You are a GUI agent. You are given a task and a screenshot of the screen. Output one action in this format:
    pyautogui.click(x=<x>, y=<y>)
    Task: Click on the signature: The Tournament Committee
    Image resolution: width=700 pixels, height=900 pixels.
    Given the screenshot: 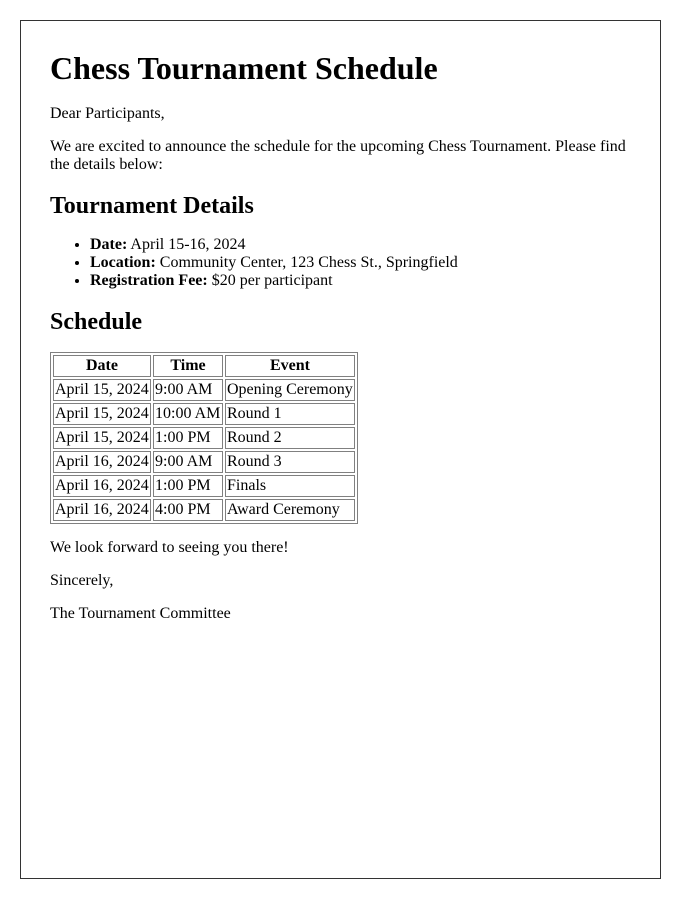 What is the action you would take?
    pyautogui.click(x=140, y=613)
    